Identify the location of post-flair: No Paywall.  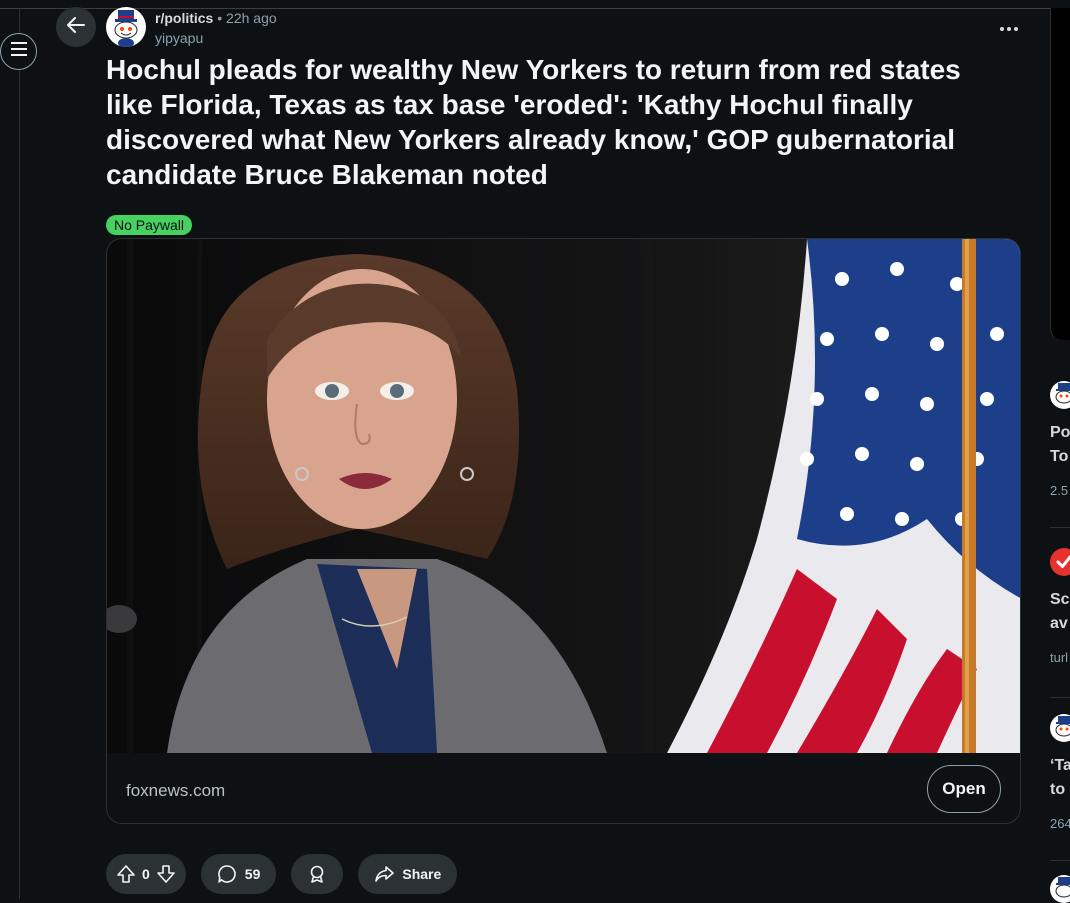
(149, 225).